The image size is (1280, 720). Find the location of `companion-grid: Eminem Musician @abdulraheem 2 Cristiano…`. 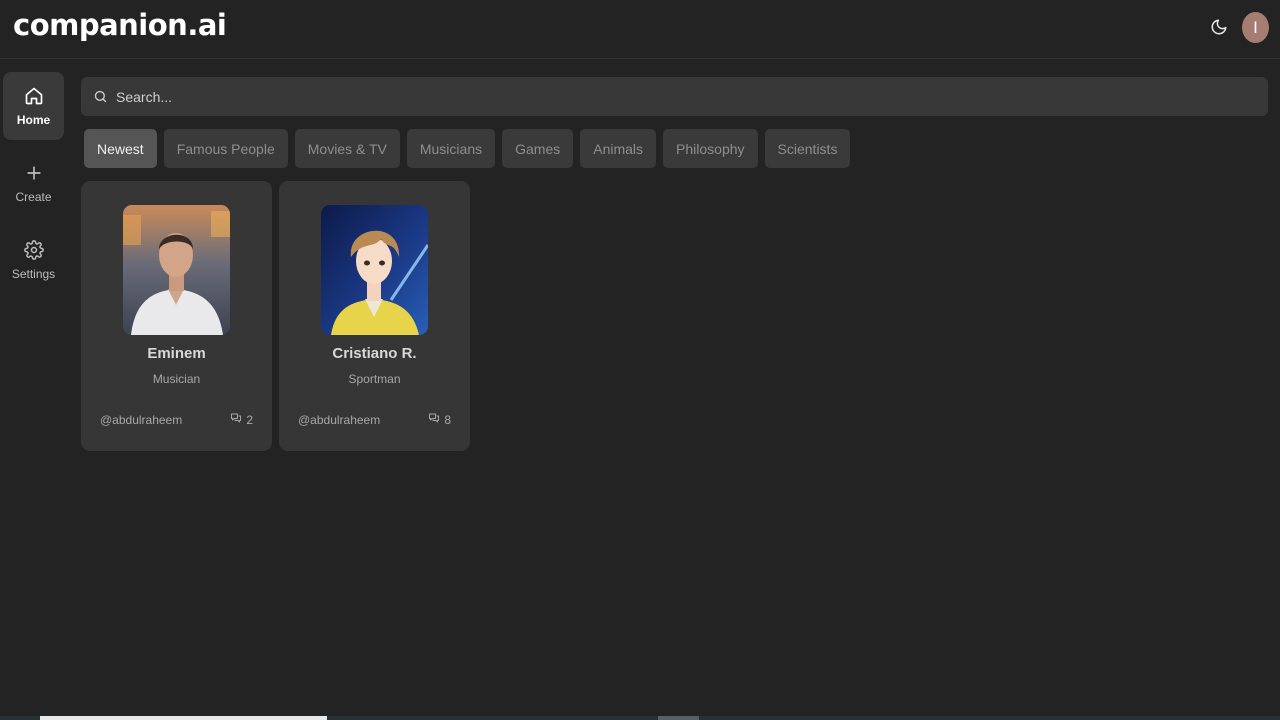

companion-grid: Eminem Musician @abdulraheem 2 Cristiano… is located at coordinates (275, 316).